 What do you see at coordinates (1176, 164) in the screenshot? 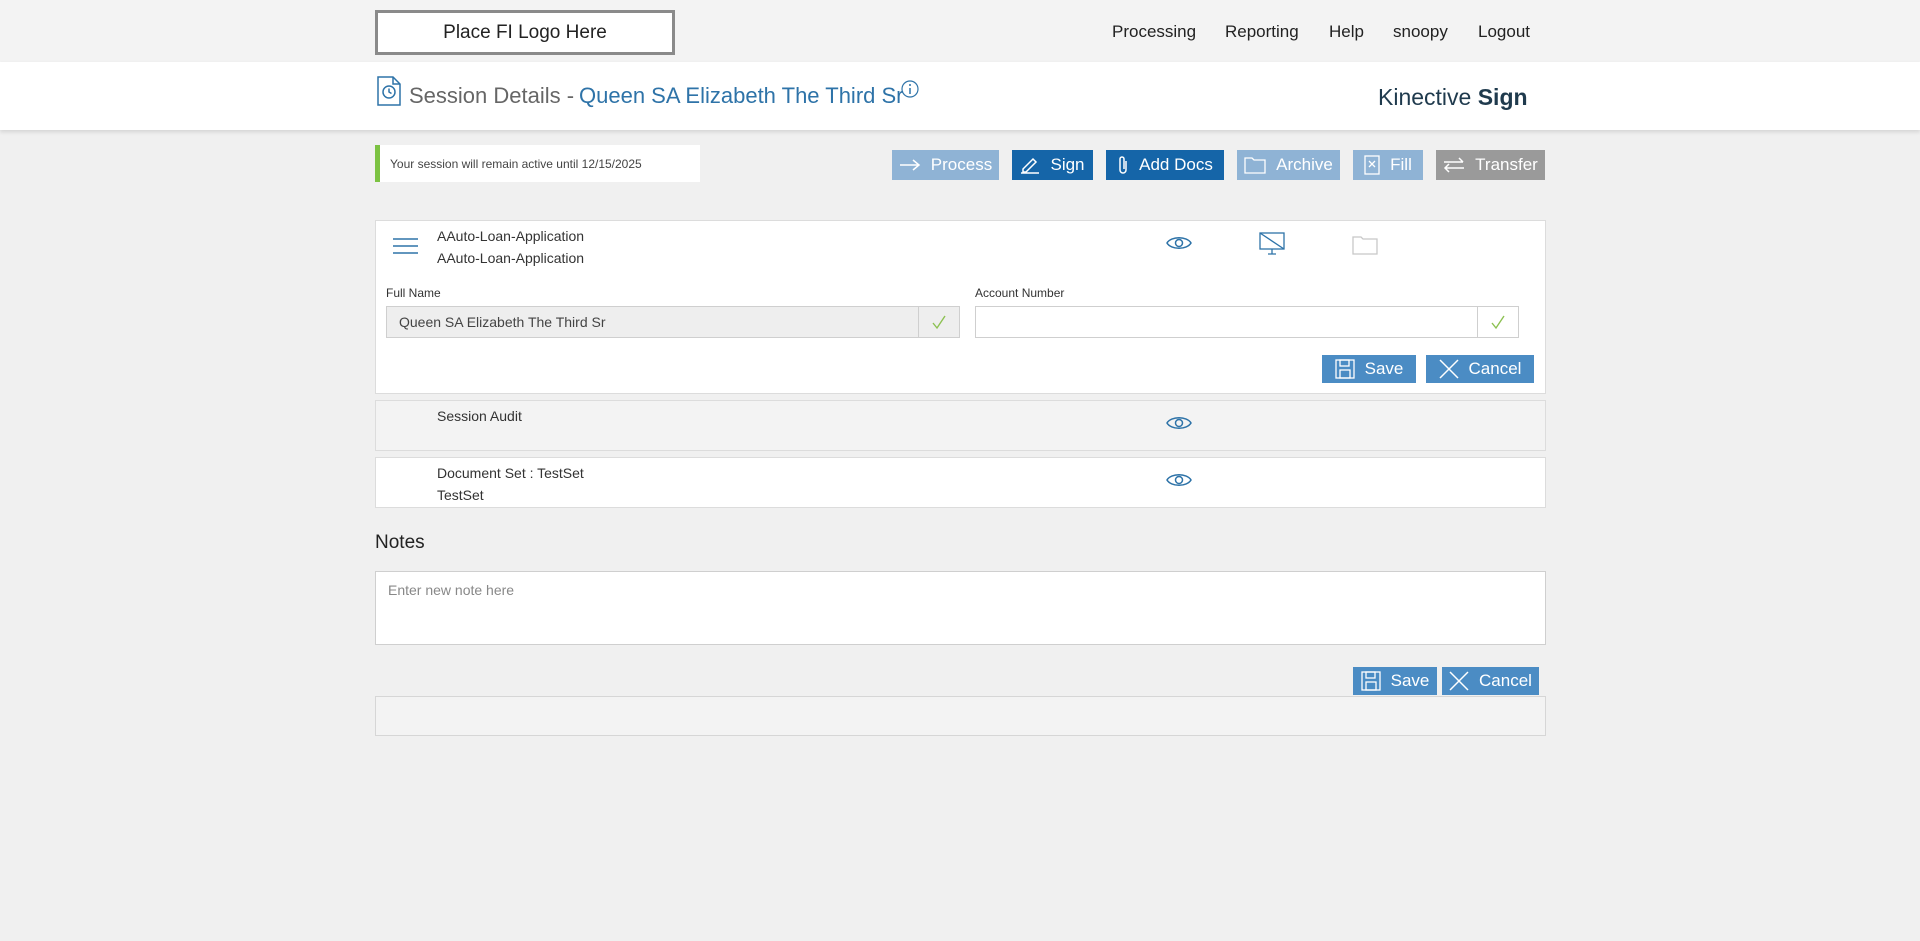
I see `add-docs-label: Add Docs` at bounding box center [1176, 164].